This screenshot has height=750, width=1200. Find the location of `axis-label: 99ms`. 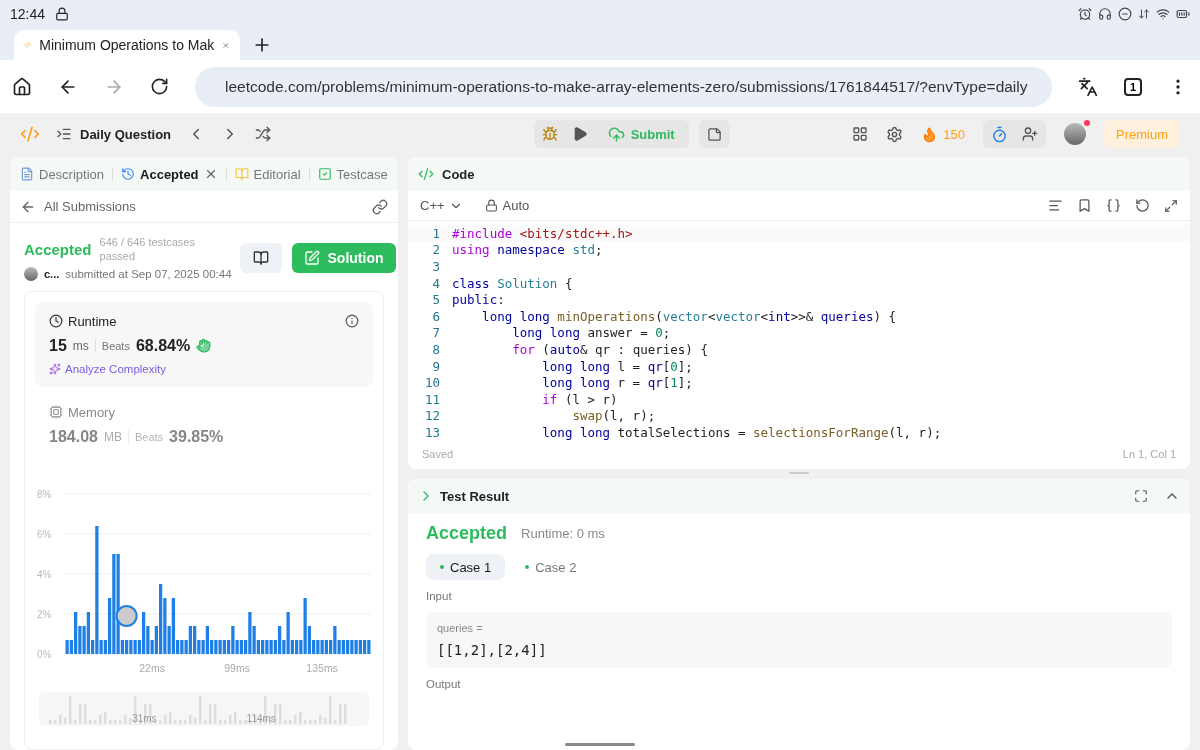

axis-label: 99ms is located at coordinates (237, 667).